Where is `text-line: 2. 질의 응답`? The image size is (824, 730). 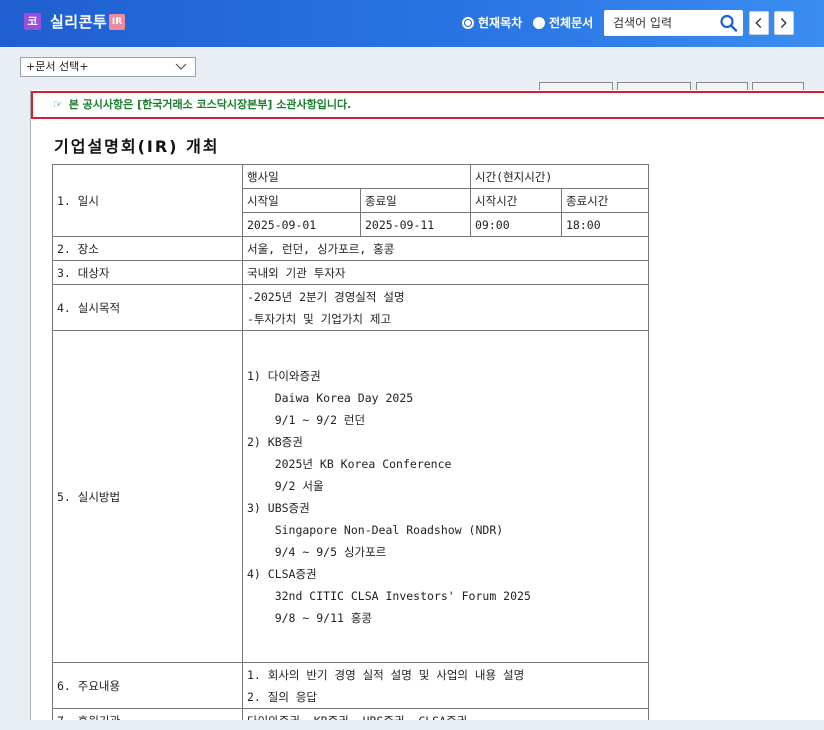
text-line: 2. 질의 응답 is located at coordinates (282, 696).